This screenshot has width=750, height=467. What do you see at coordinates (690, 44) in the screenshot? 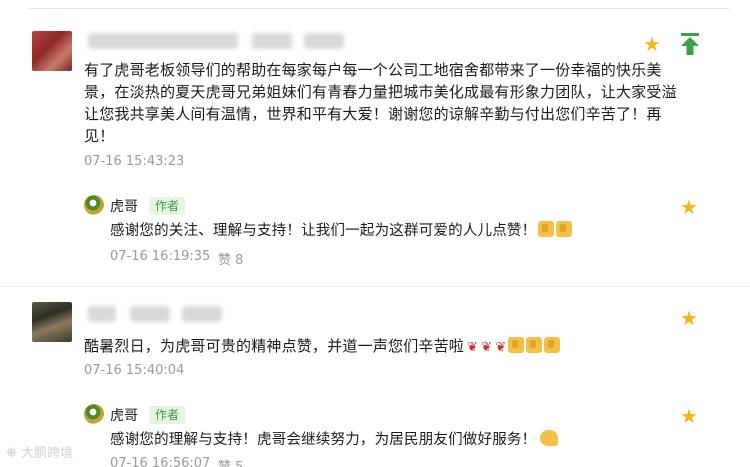
I see `upvote-arrow-icon` at bounding box center [690, 44].